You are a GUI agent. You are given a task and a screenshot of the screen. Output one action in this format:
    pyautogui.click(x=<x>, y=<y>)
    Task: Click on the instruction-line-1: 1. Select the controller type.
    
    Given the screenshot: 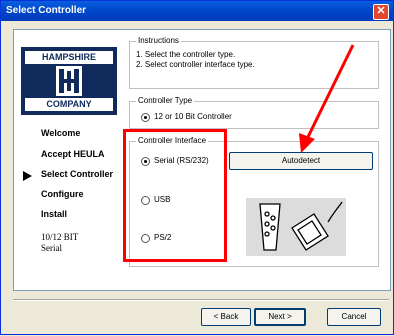 What is the action you would take?
    pyautogui.click(x=186, y=54)
    